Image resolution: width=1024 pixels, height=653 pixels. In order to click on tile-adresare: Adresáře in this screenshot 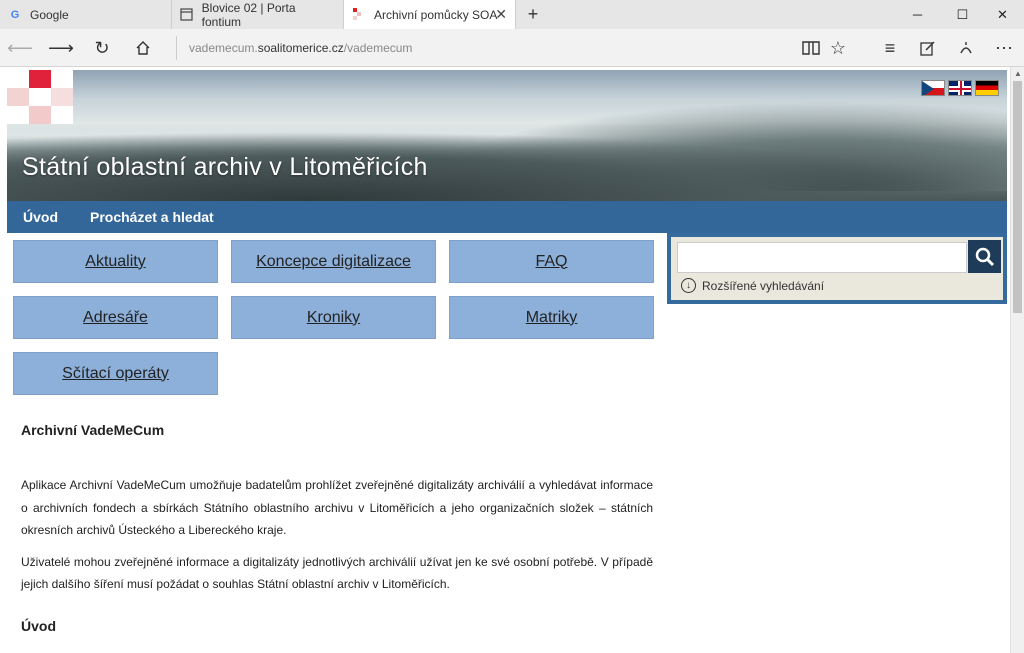, I will do `click(115, 317)`.